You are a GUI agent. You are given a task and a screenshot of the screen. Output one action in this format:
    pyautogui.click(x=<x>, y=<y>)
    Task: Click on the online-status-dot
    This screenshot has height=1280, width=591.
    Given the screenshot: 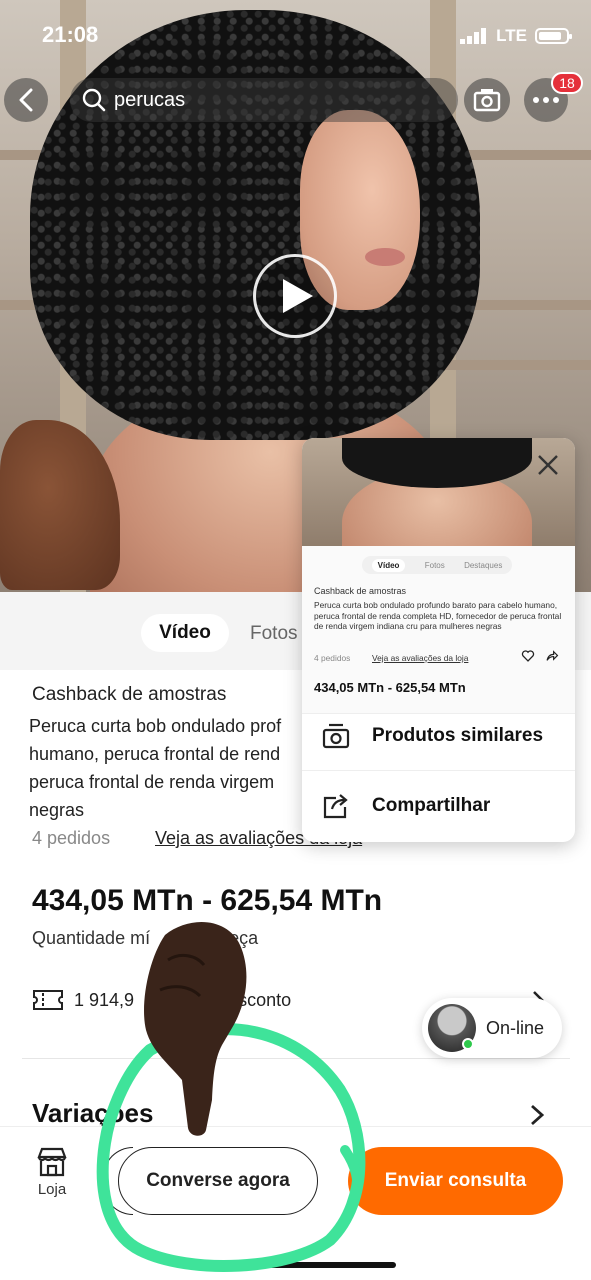 What is the action you would take?
    pyautogui.click(x=468, y=1044)
    